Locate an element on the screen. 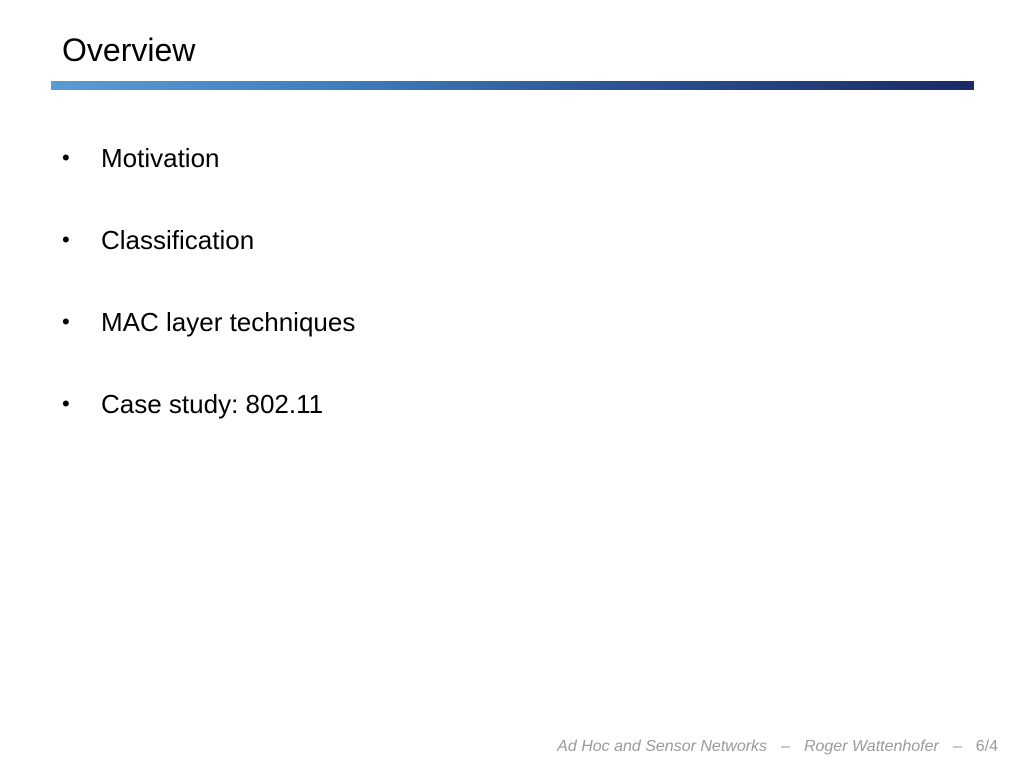 The image size is (1024, 768). title-underline-bar is located at coordinates (512, 85).